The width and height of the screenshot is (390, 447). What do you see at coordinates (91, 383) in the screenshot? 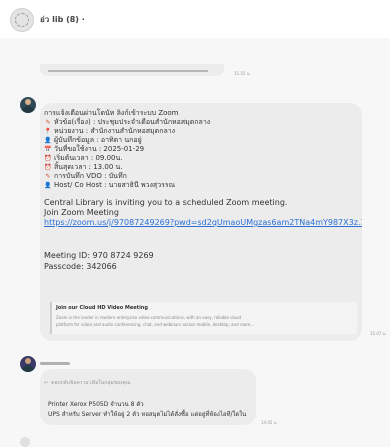
I see `reply-quote-text: ตอบกลับข้อความ เดิมในกลุ่มของคุณ` at bounding box center [91, 383].